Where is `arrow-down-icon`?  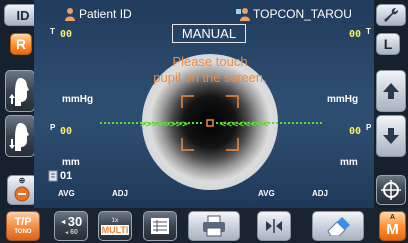
arrow-down-icon is located at coordinates (391, 136).